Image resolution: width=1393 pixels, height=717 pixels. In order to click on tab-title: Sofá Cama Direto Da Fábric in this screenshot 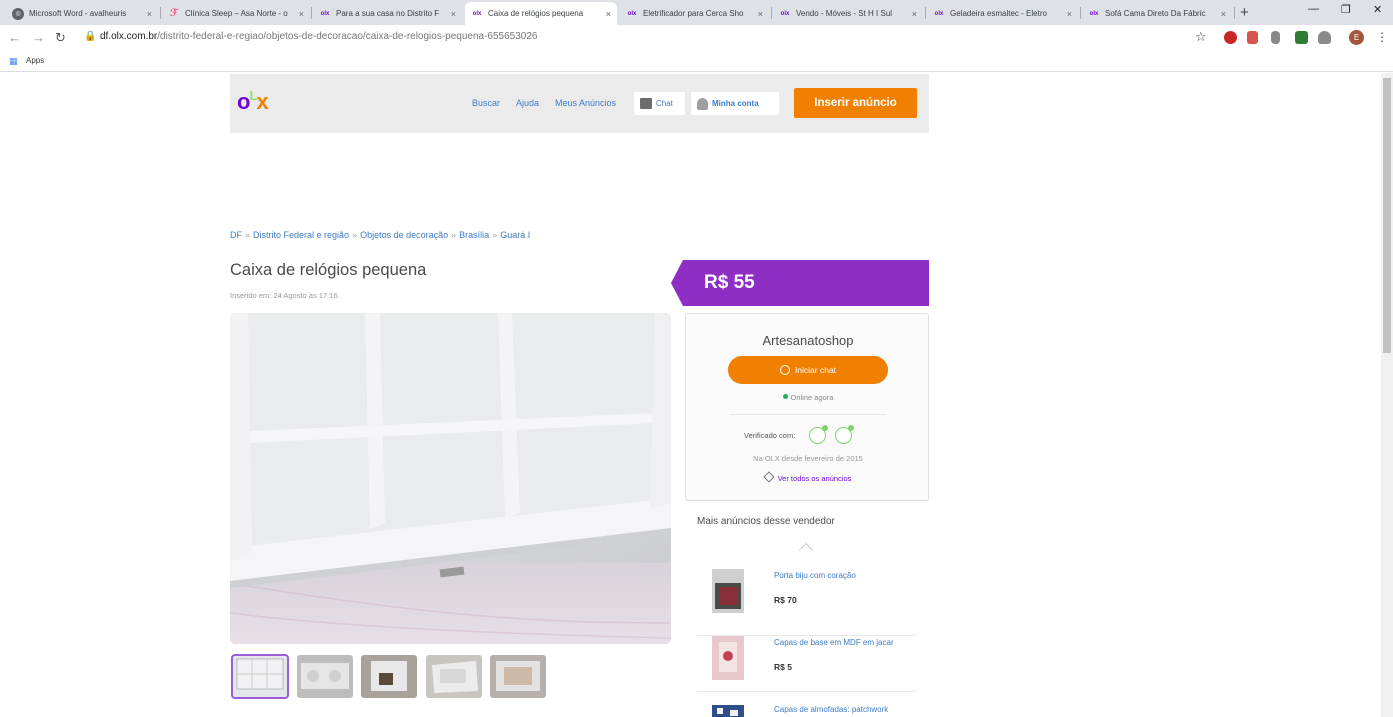, I will do `click(1155, 13)`.